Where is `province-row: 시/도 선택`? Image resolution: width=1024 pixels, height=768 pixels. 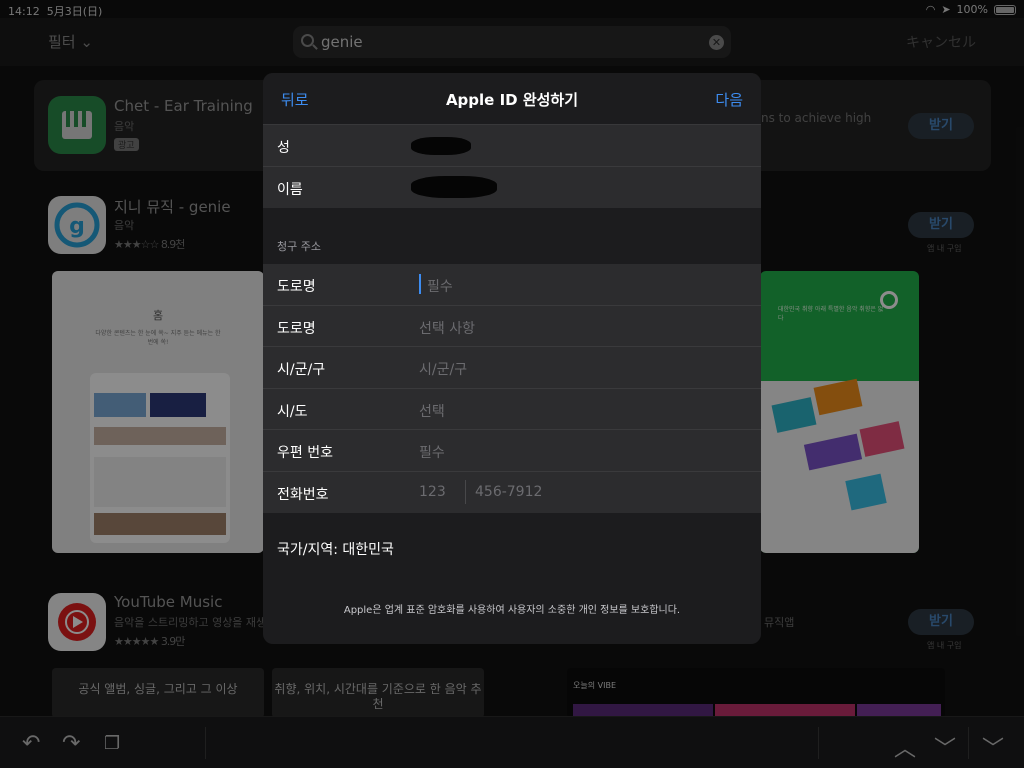
province-row: 시/도 선택 is located at coordinates (512, 409).